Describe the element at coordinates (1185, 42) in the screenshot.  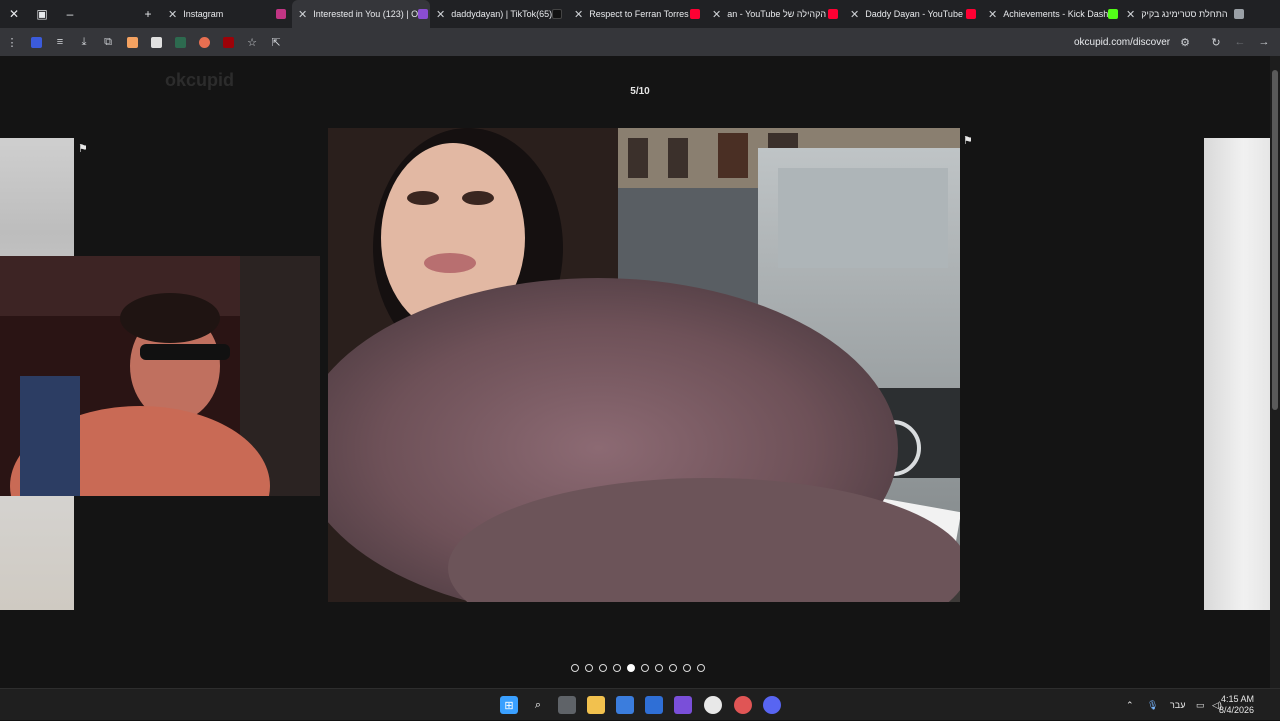
I see `site-settings-icon: ⚙` at that location.